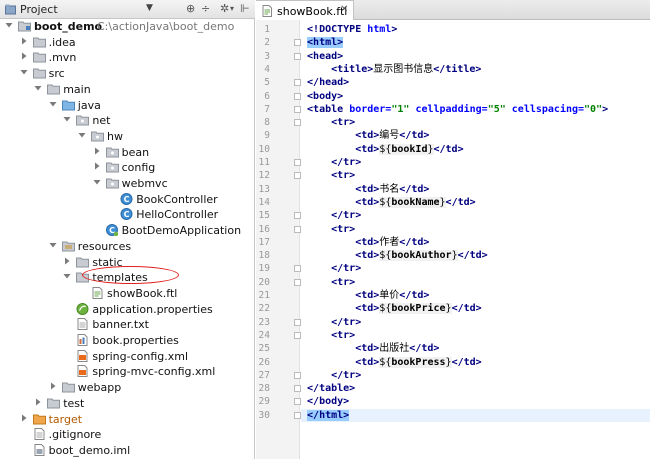 The width and height of the screenshot is (650, 459). What do you see at coordinates (127, 58) in the screenshot?
I see `tree-item: .mvn` at bounding box center [127, 58].